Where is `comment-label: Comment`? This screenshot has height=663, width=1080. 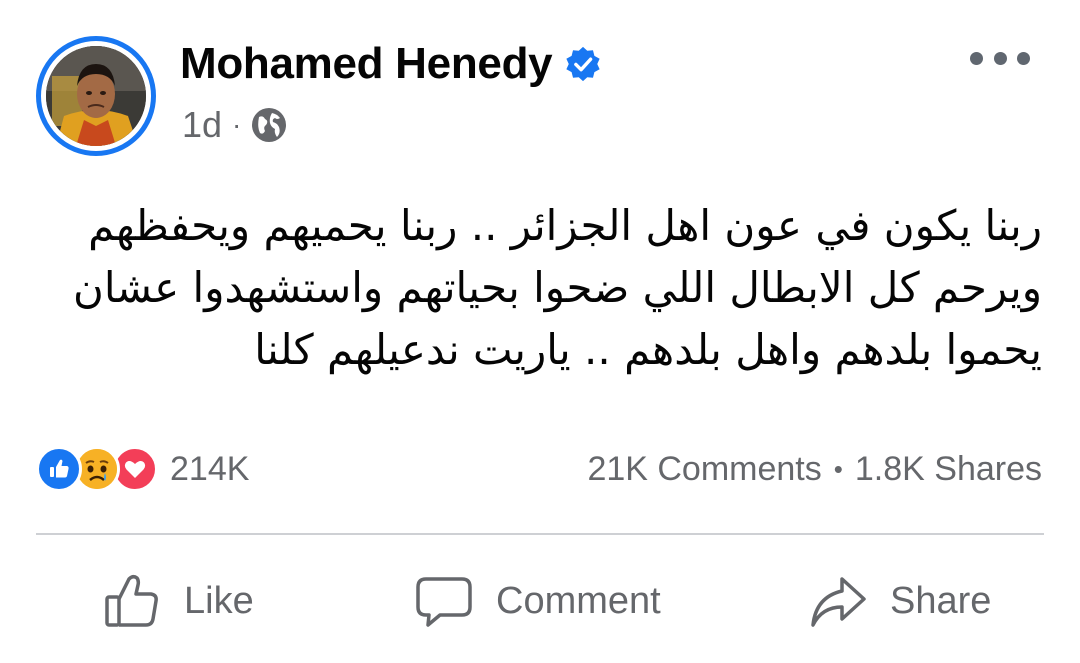 comment-label: Comment is located at coordinates (578, 600).